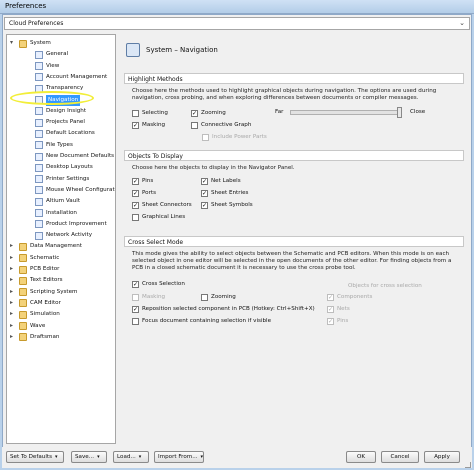  I want to click on import-from-button: Import From... ▾, so click(179, 457).